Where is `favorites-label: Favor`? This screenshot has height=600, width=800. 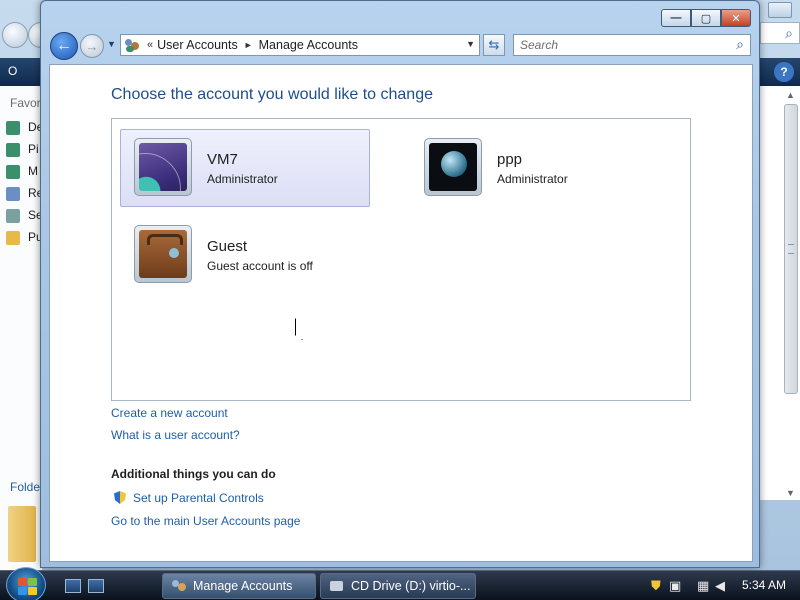 favorites-label: Favor is located at coordinates (25, 103).